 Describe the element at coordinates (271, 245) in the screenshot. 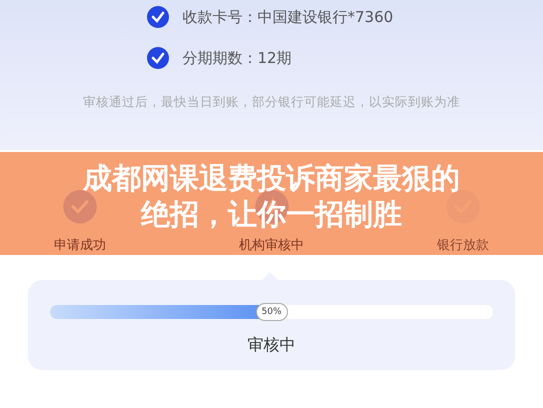

I see `step-label: 机构审核中` at that location.